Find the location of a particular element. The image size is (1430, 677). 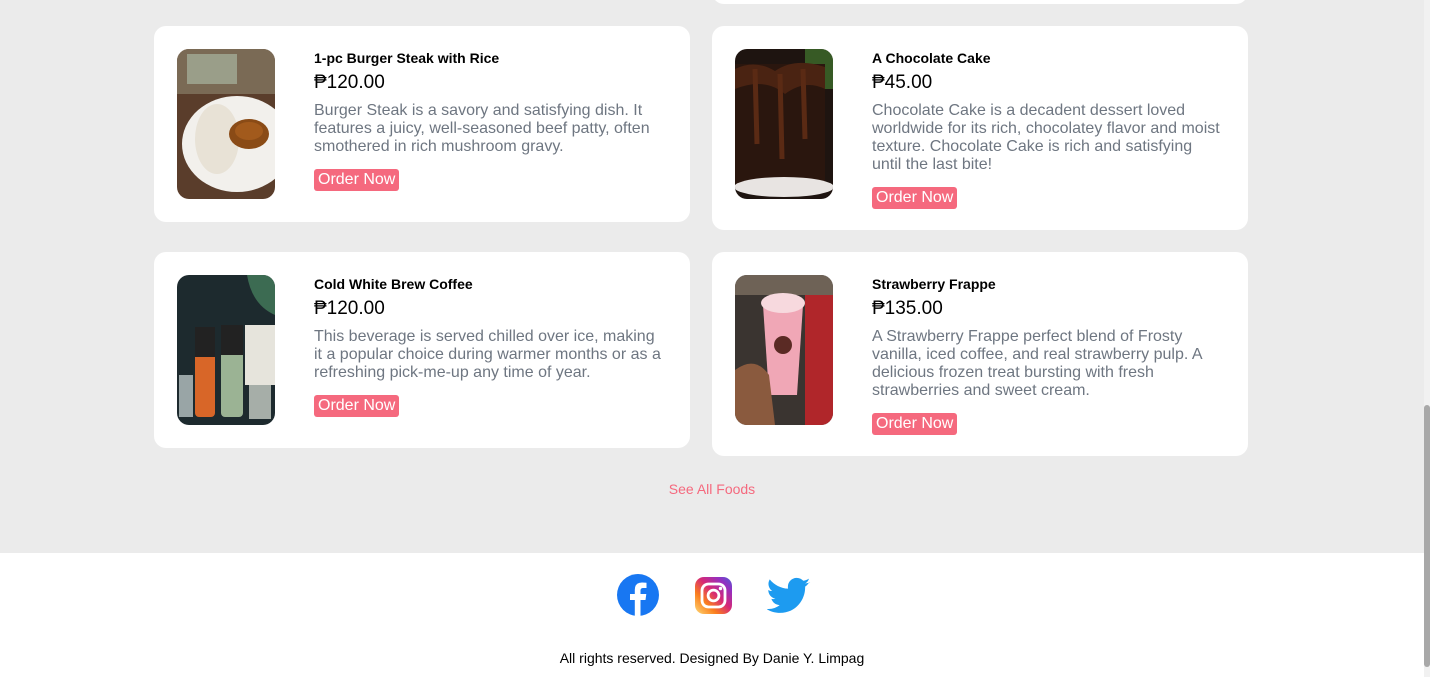

twitter-icon is located at coordinates (788, 598).